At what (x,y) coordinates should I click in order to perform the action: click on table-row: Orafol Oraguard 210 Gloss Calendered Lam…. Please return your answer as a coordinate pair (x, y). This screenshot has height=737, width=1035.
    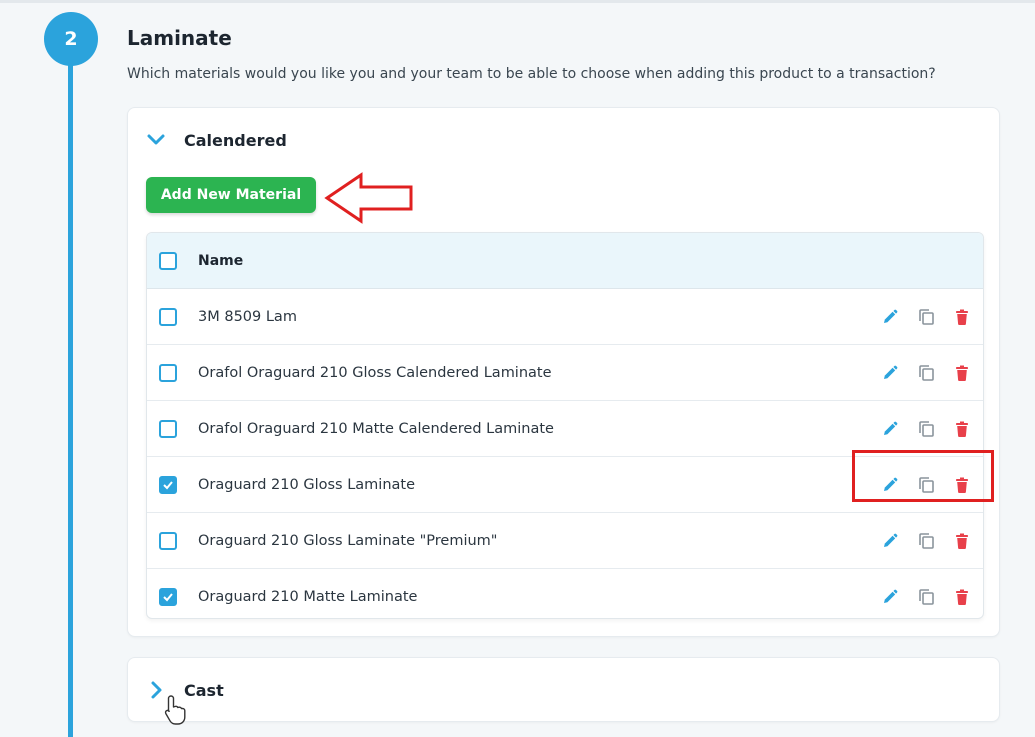
    Looking at the image, I should click on (565, 373).